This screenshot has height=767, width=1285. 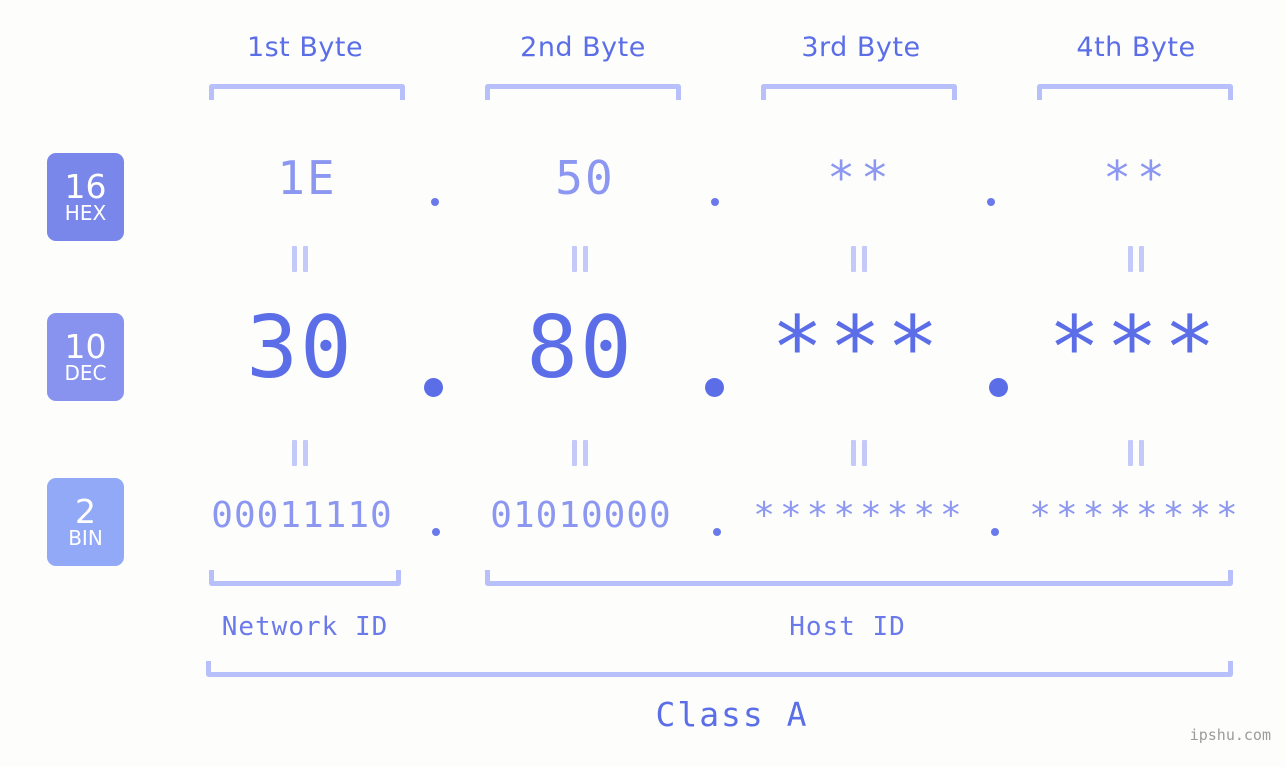 I want to click on network-id-bracket, so click(x=305, y=578).